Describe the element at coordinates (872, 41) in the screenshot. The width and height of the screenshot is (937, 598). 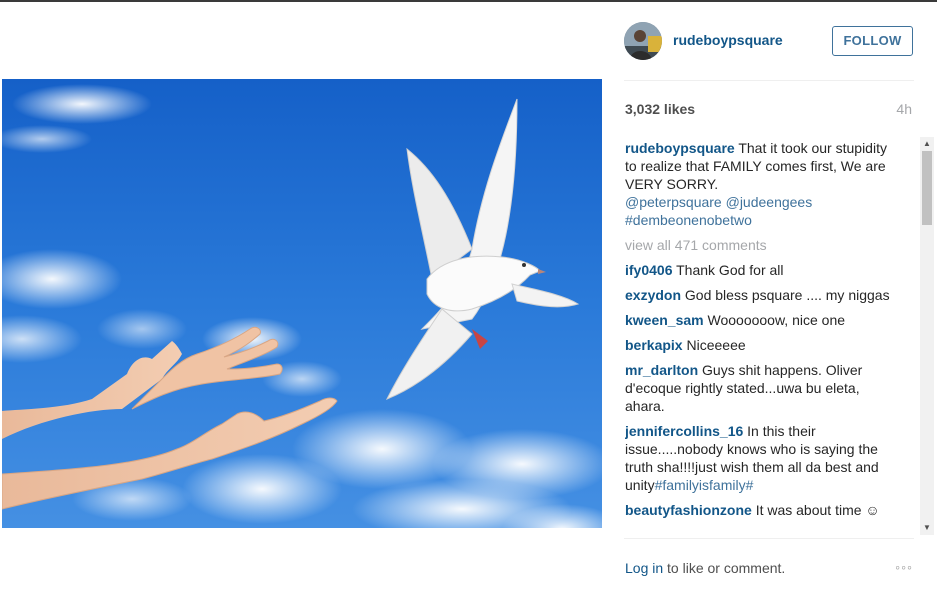
I see `follow-button: FOLLOW` at that location.